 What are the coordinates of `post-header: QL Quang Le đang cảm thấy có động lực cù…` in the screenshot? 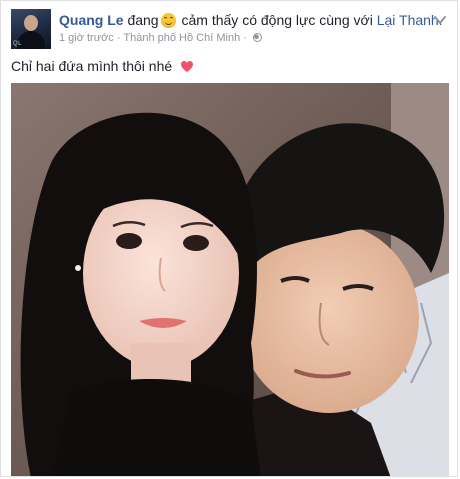 It's located at (229, 29).